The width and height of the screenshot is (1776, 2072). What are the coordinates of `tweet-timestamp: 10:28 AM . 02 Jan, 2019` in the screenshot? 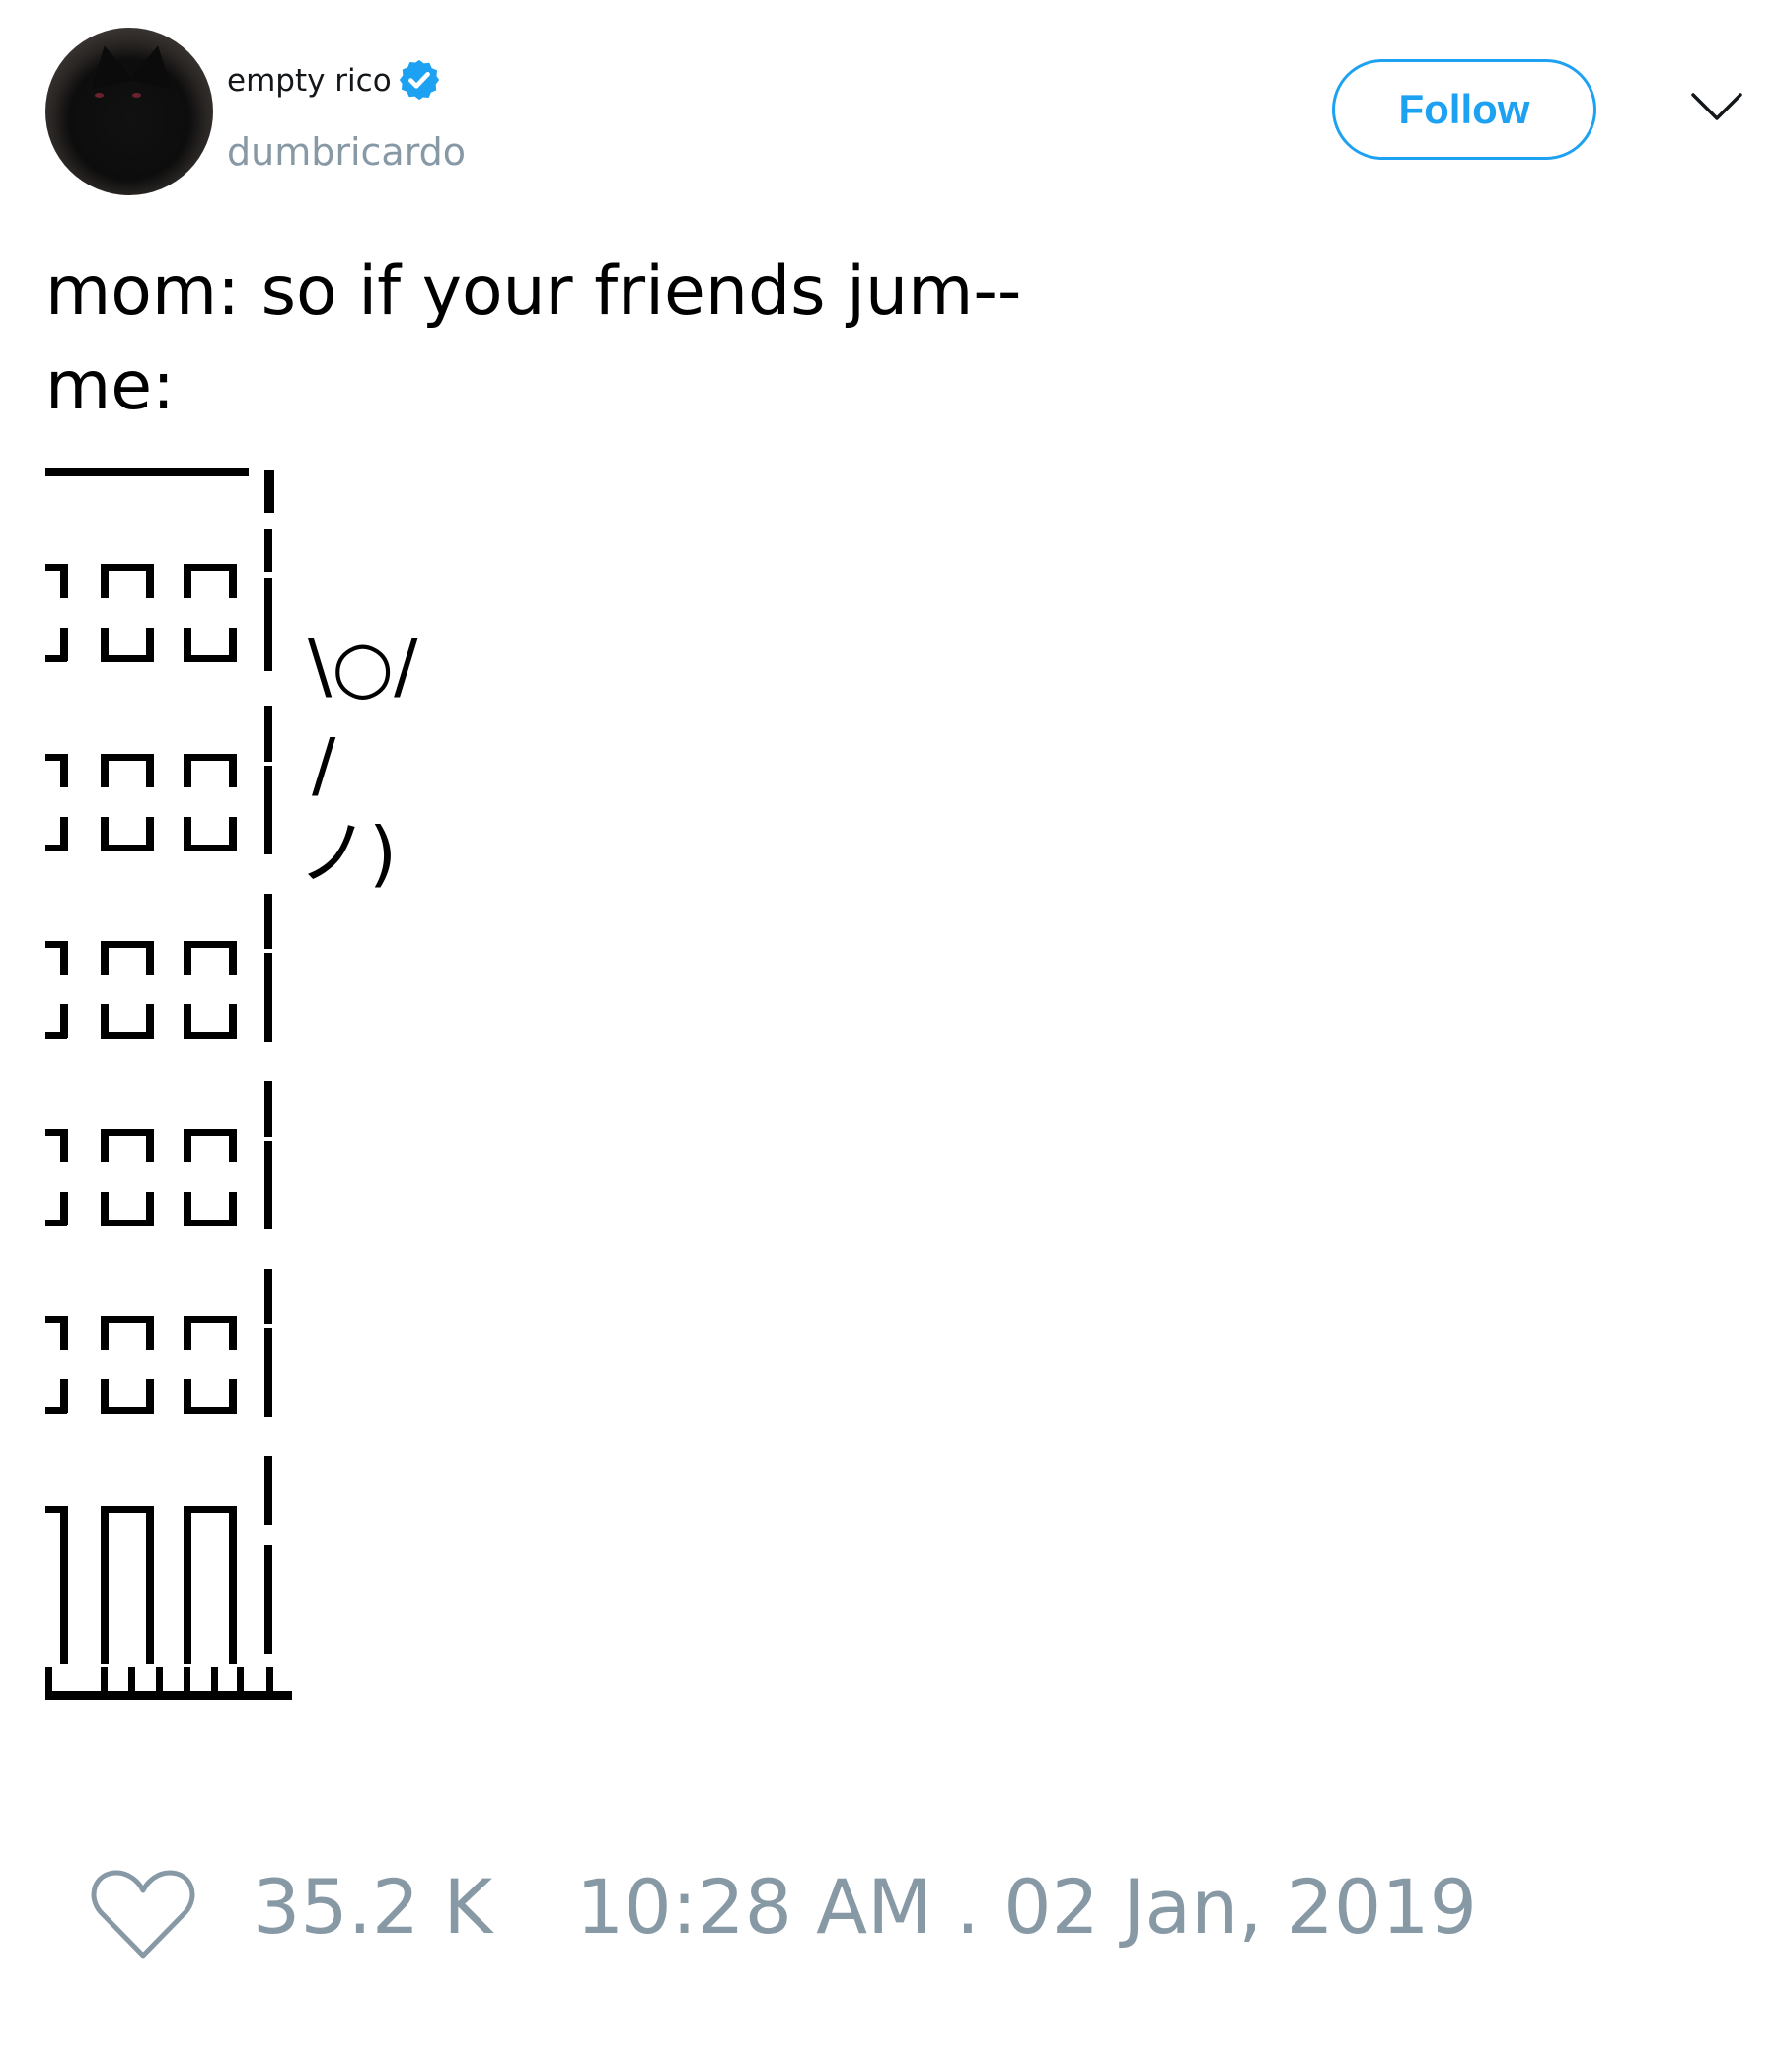 It's located at (1026, 1907).